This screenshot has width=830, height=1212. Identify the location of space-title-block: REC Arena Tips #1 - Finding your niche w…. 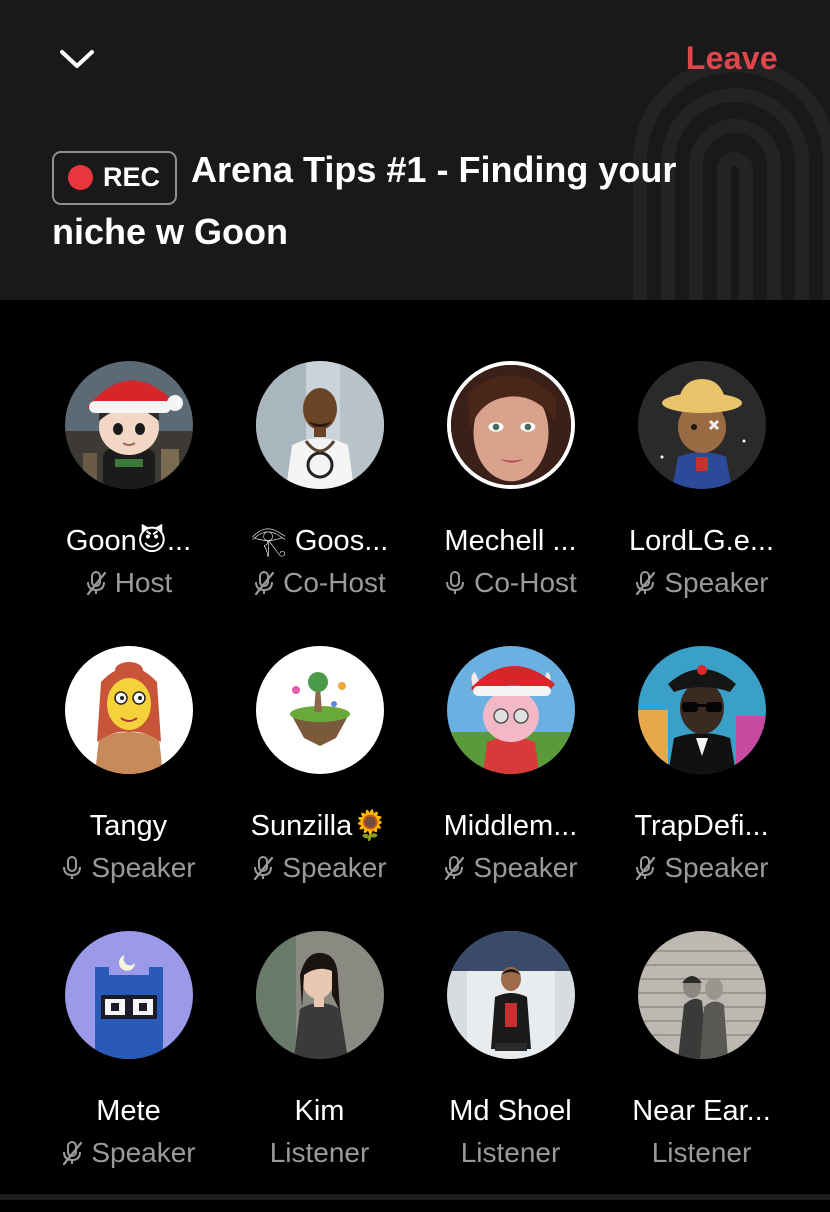
(402, 200).